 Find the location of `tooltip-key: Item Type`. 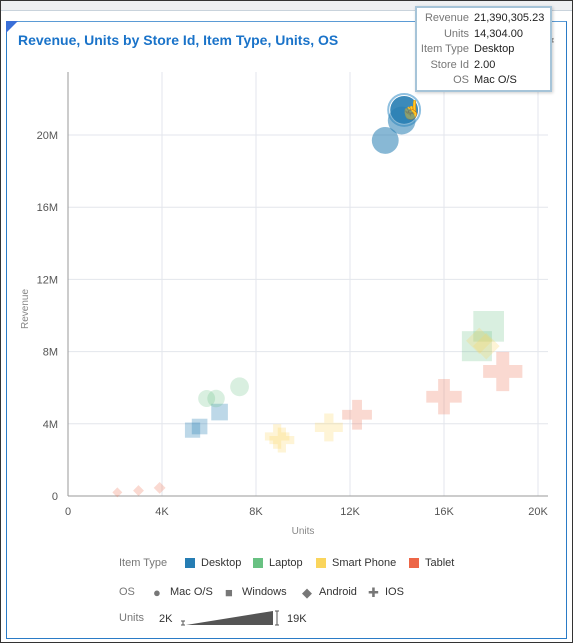

tooltip-key: Item Type is located at coordinates (444, 49).